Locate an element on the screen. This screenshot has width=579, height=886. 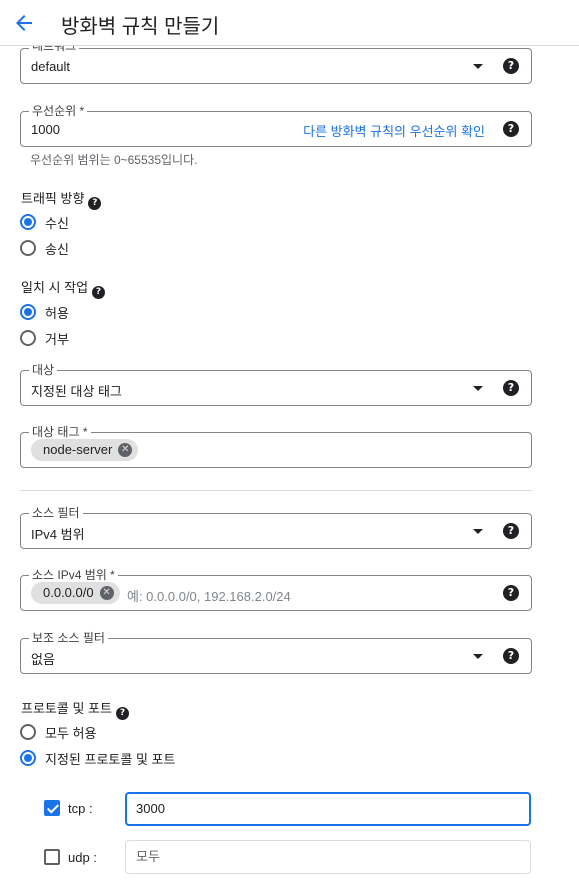
priority-hint: 우선순위 범위는 0~65535입니다. is located at coordinates (114, 160).